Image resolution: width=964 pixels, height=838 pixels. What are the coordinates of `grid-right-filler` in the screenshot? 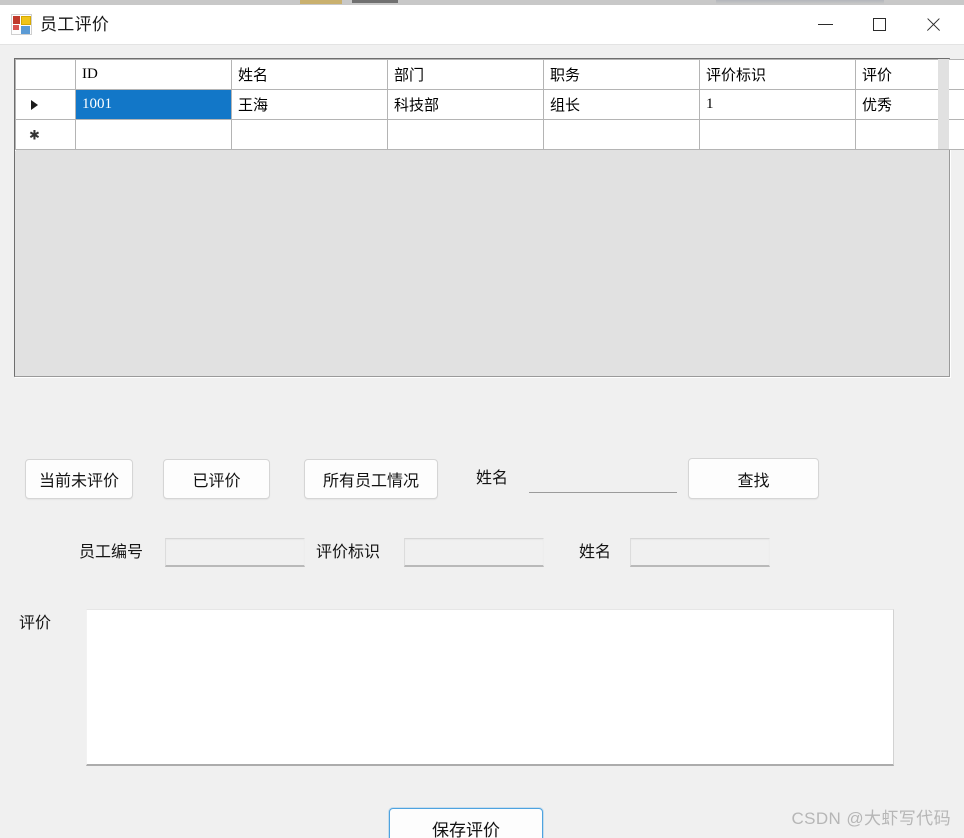 It's located at (943, 104).